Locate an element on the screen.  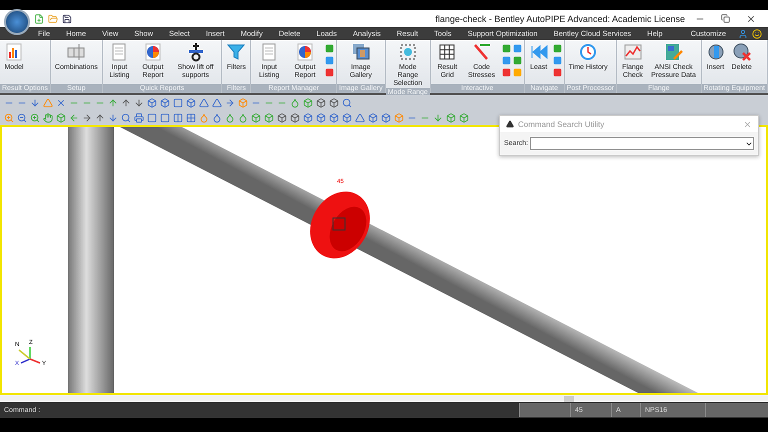
search-field is located at coordinates (642, 143).